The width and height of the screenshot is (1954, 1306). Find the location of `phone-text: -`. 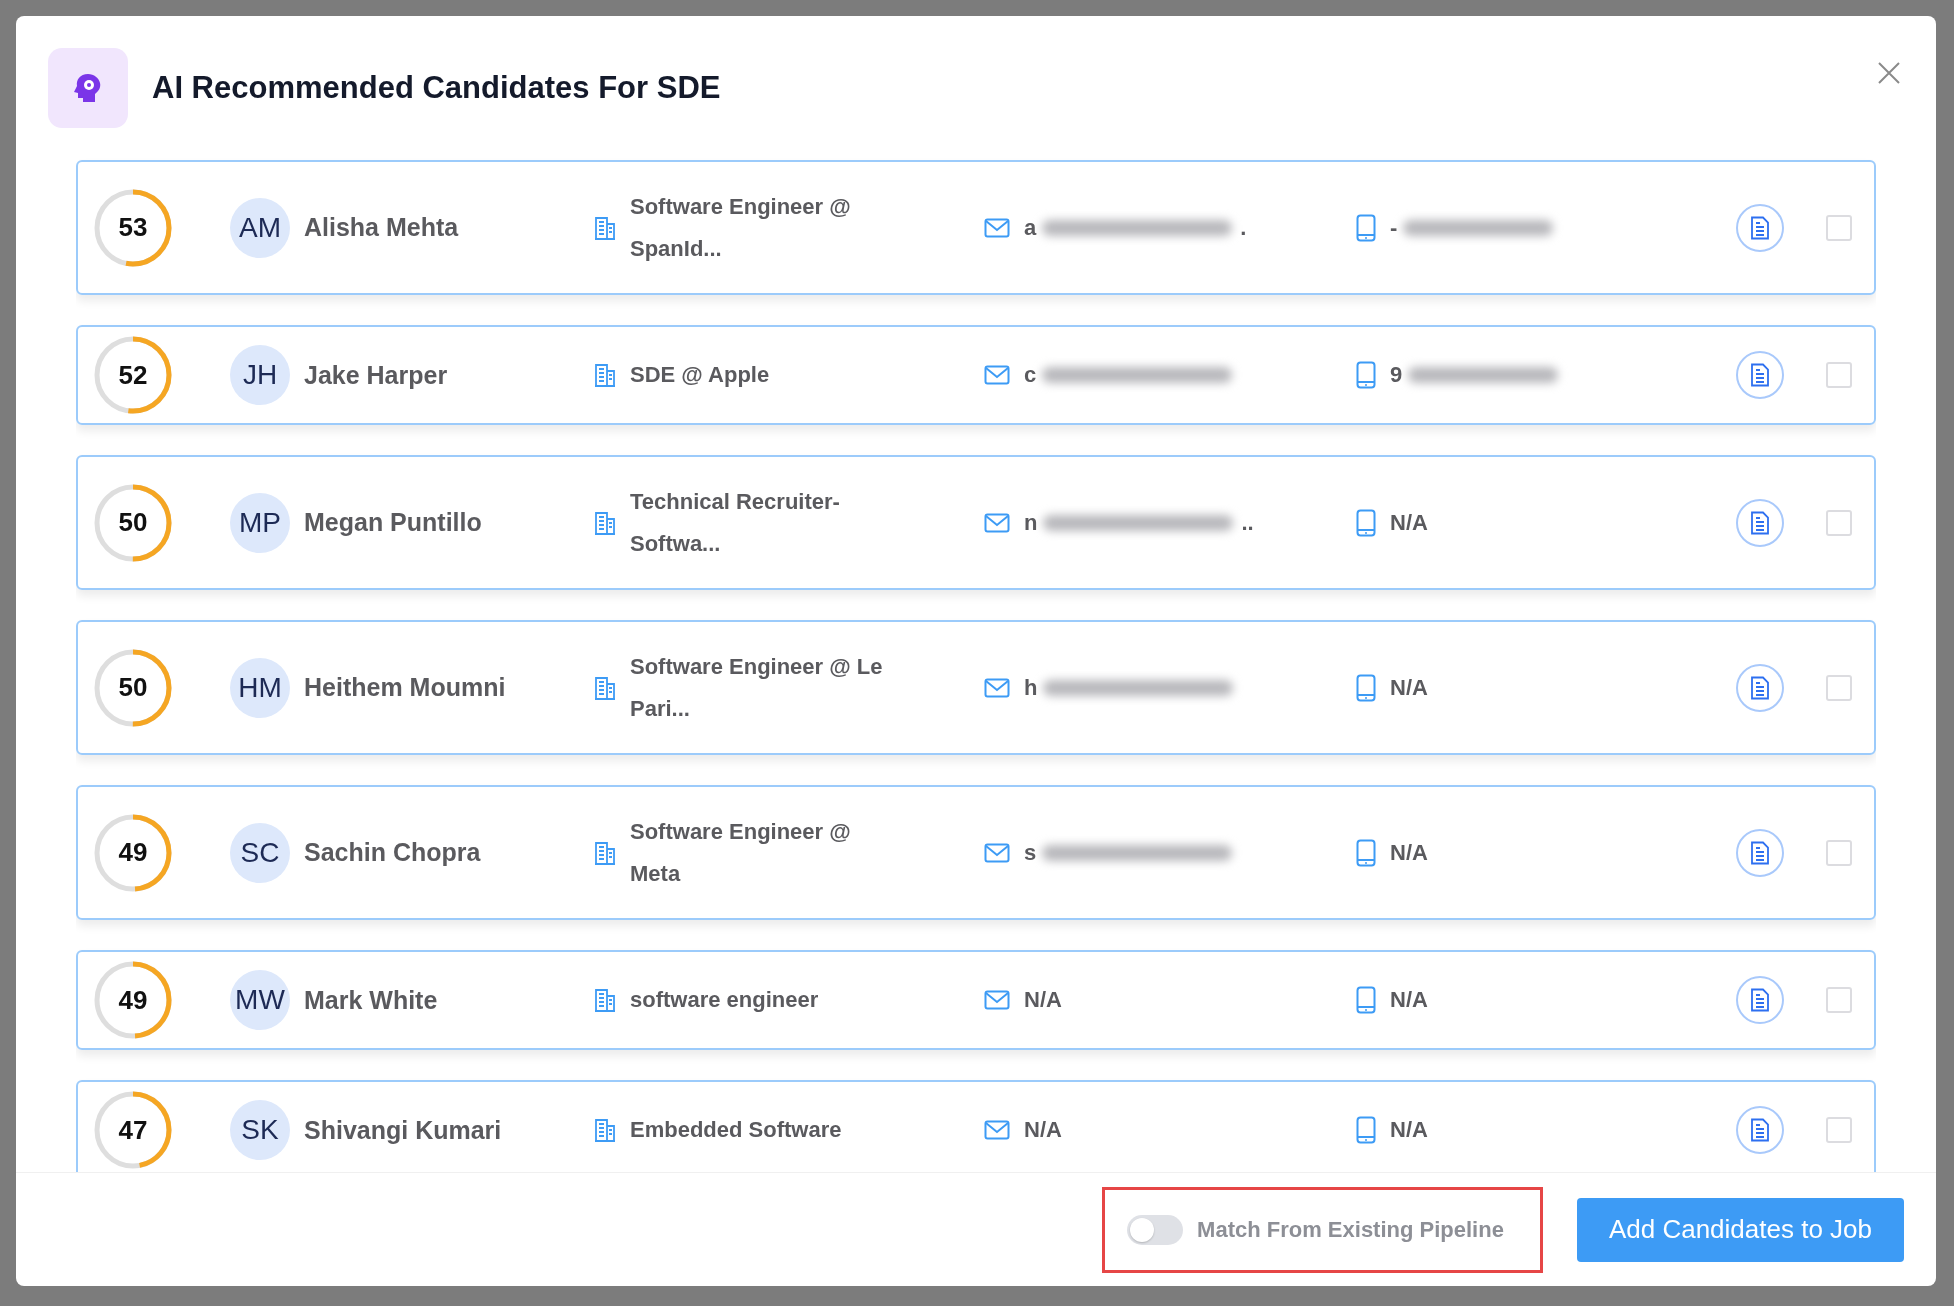

phone-text: - is located at coordinates (1394, 227).